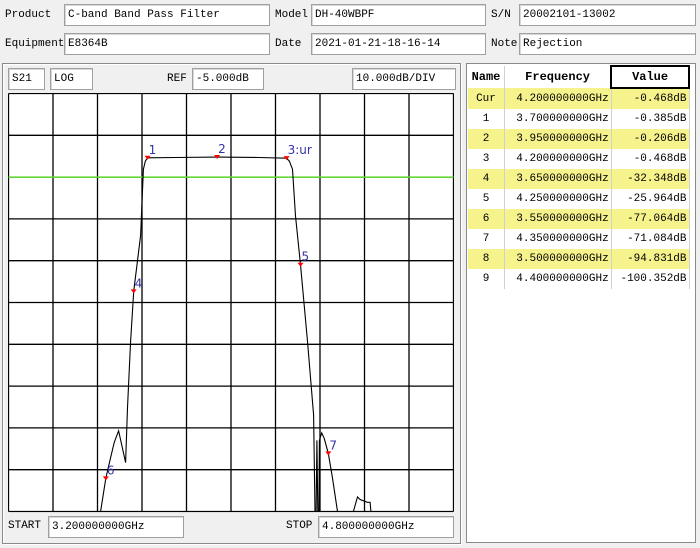  I want to click on marker-value: -0.385dB, so click(650, 119).